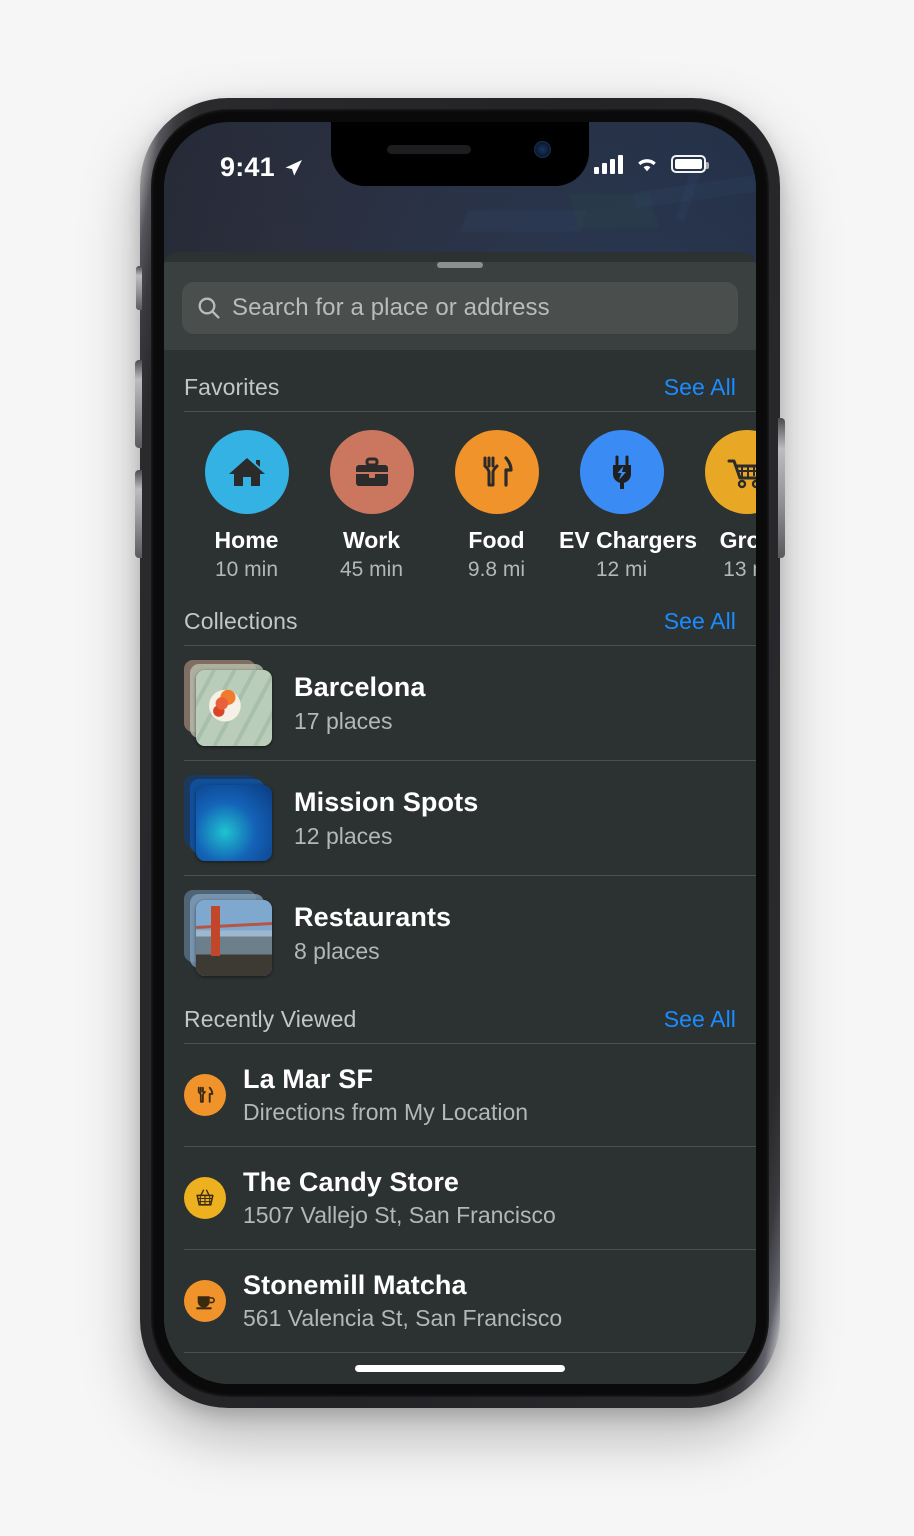  I want to click on briefcase-icon, so click(371, 472).